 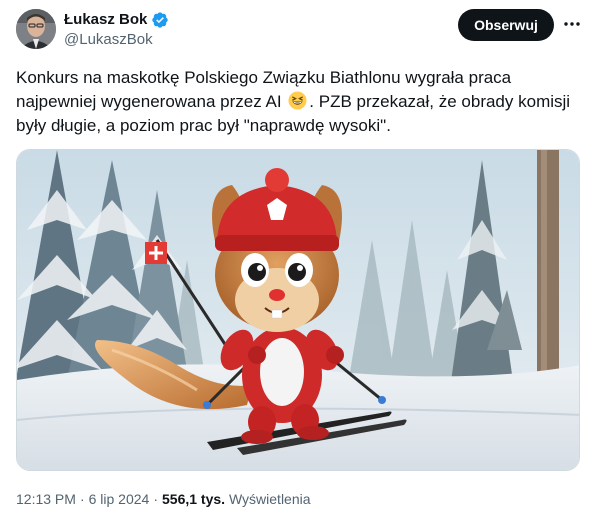 What do you see at coordinates (116, 40) in the screenshot?
I see `author-handle: @LukaszBok` at bounding box center [116, 40].